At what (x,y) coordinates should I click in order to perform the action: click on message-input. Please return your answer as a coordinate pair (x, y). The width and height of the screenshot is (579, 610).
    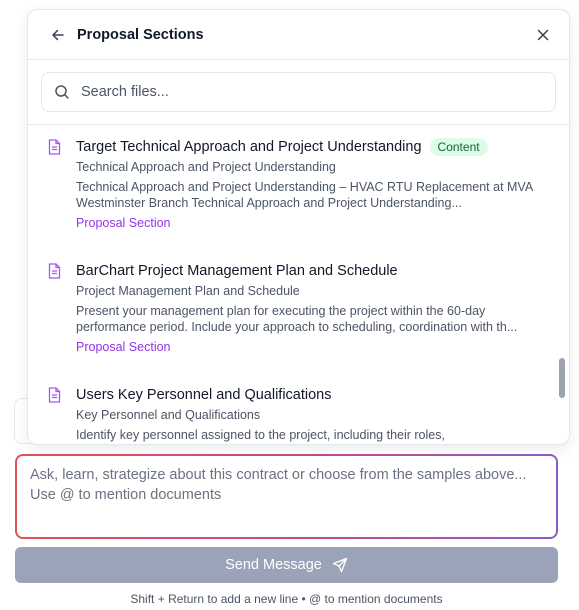
    Looking at the image, I should click on (286, 496).